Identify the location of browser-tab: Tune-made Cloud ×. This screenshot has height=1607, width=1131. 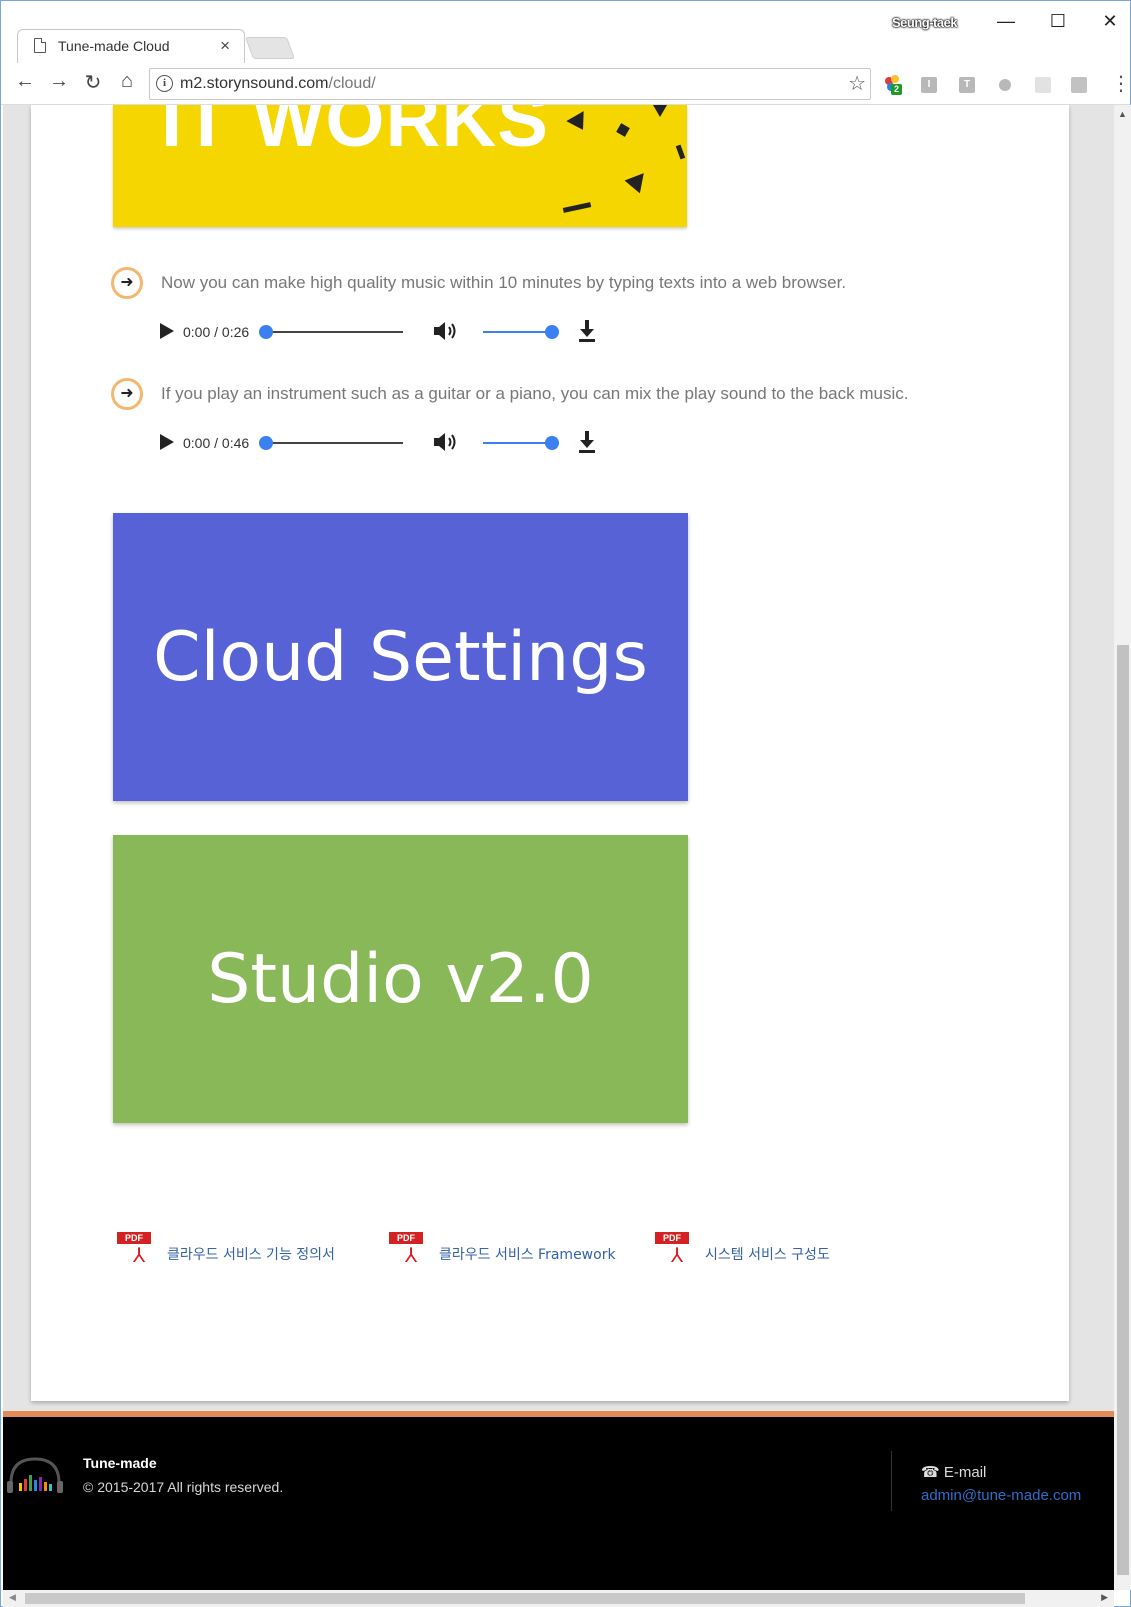
(131, 46).